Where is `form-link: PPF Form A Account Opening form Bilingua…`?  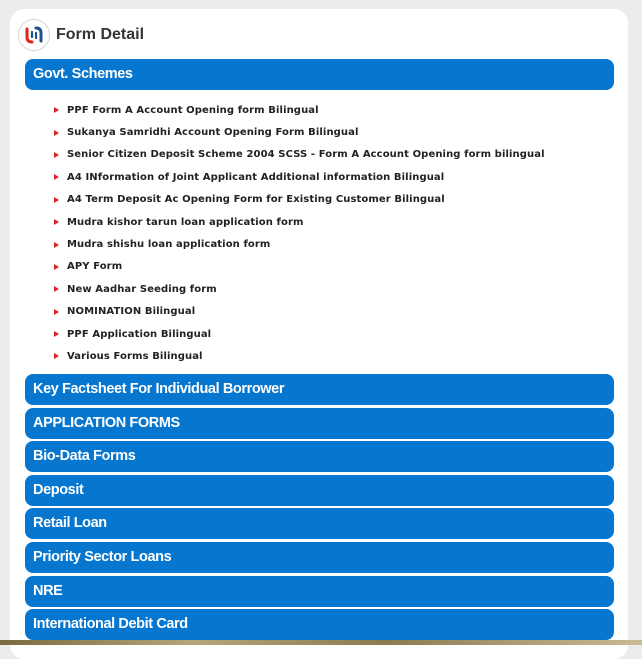
form-link: PPF Form A Account Opening form Bilingua… is located at coordinates (298, 110).